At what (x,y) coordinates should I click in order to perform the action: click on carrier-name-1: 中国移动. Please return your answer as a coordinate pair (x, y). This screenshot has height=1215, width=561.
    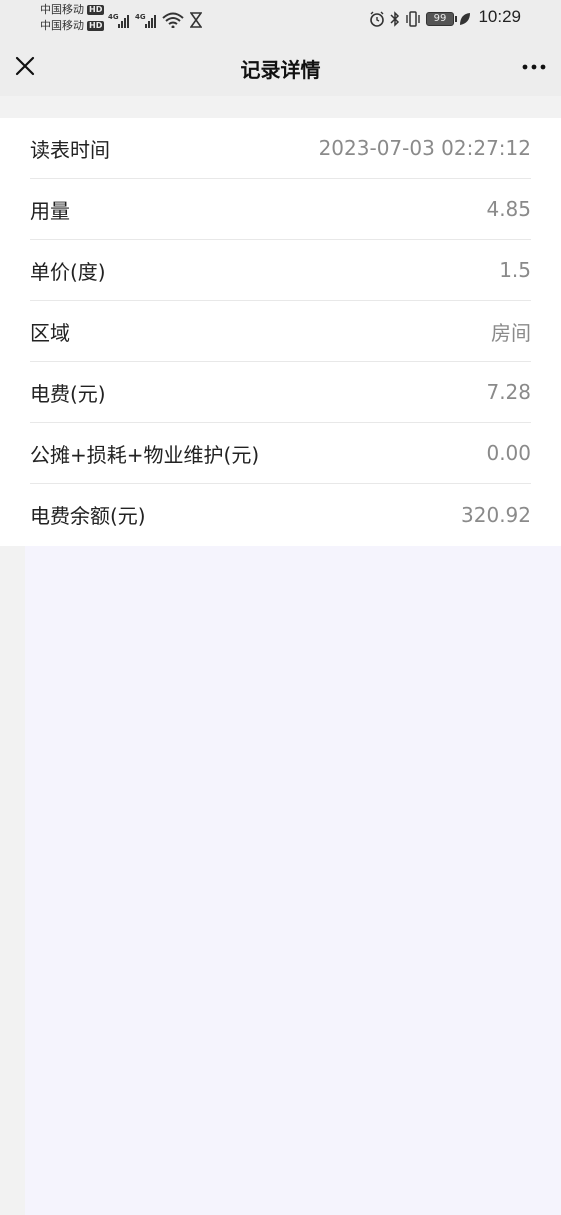
    Looking at the image, I should click on (62, 9).